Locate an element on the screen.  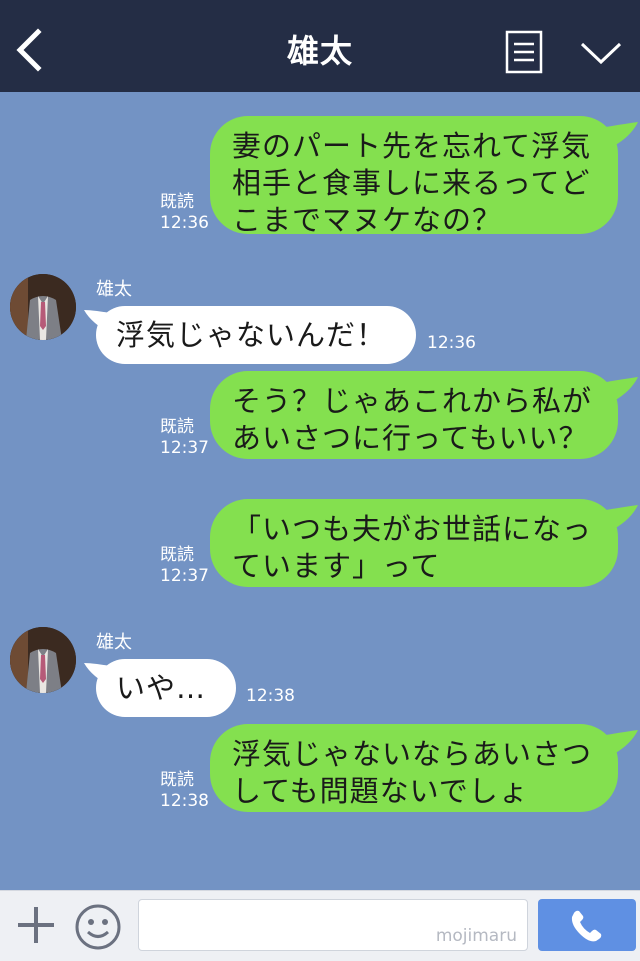
outgoing-message: 浮気じゃないならあいさつ しても問題ないでしょ is located at coordinates (414, 768).